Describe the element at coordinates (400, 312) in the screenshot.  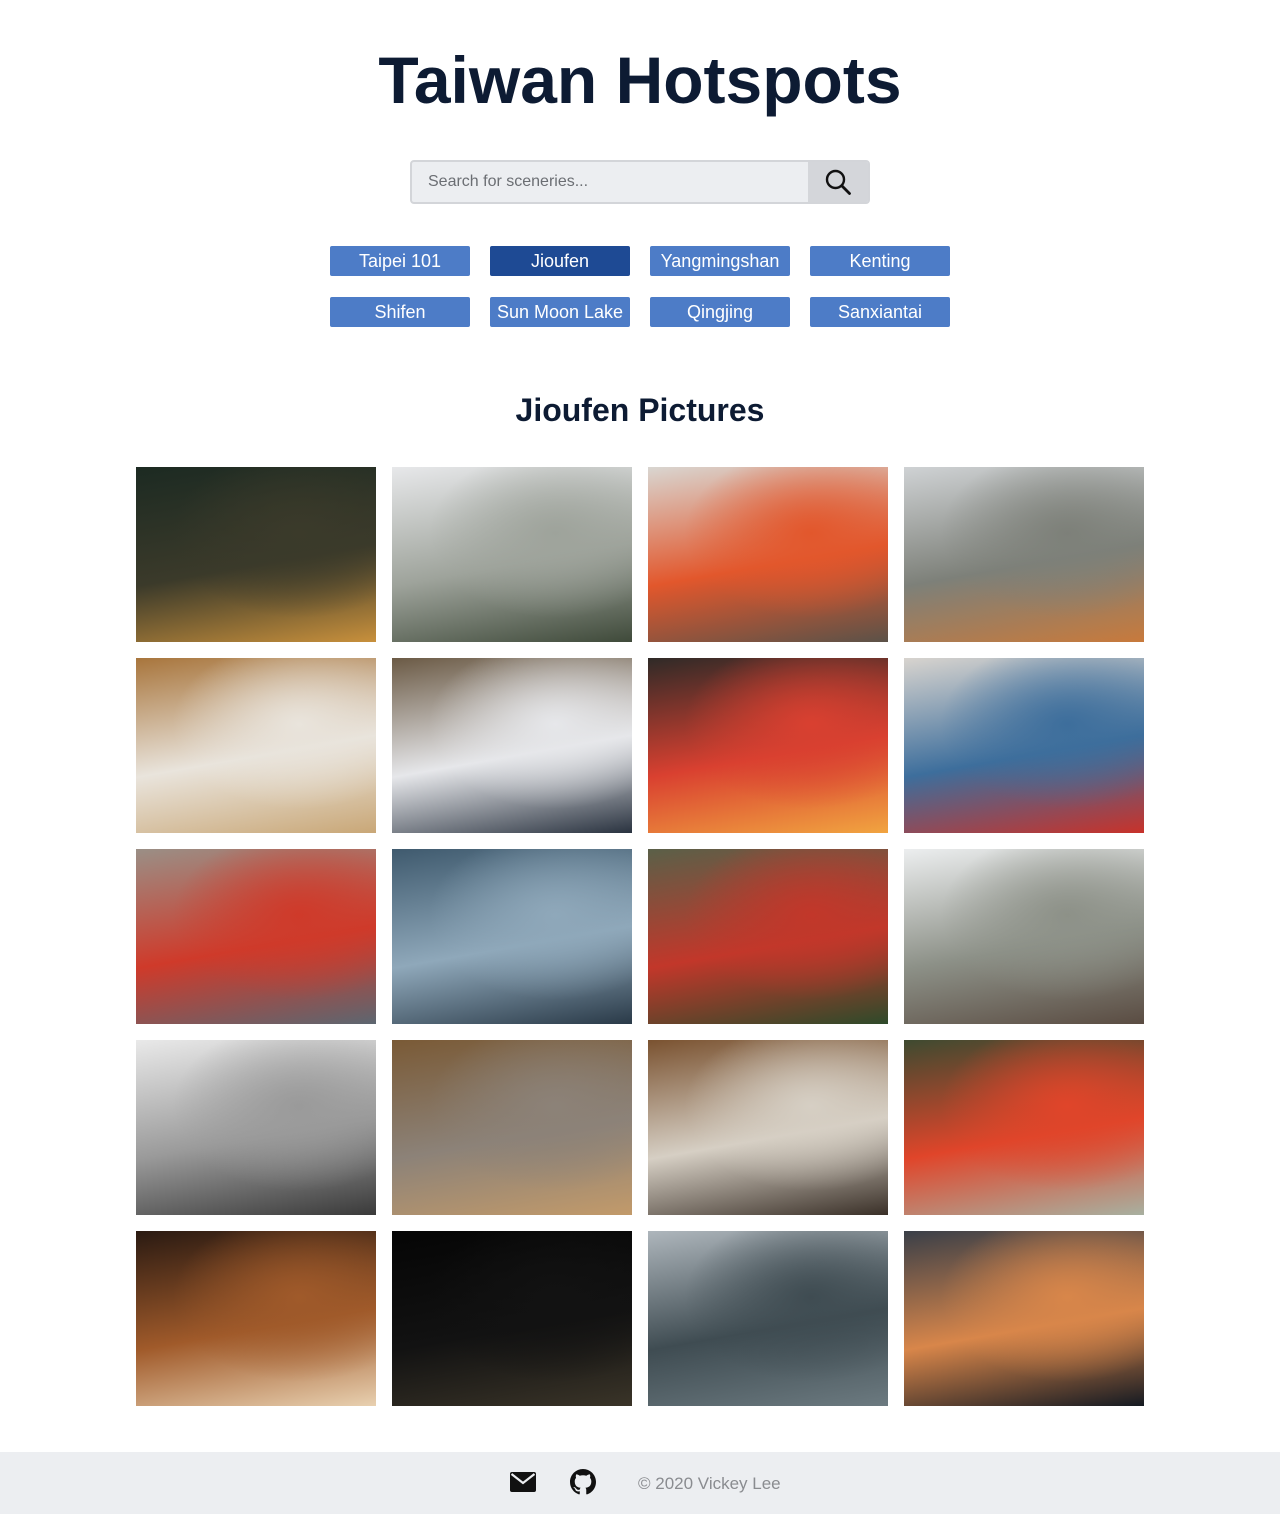
I see `tag-shifen: Shifen` at that location.